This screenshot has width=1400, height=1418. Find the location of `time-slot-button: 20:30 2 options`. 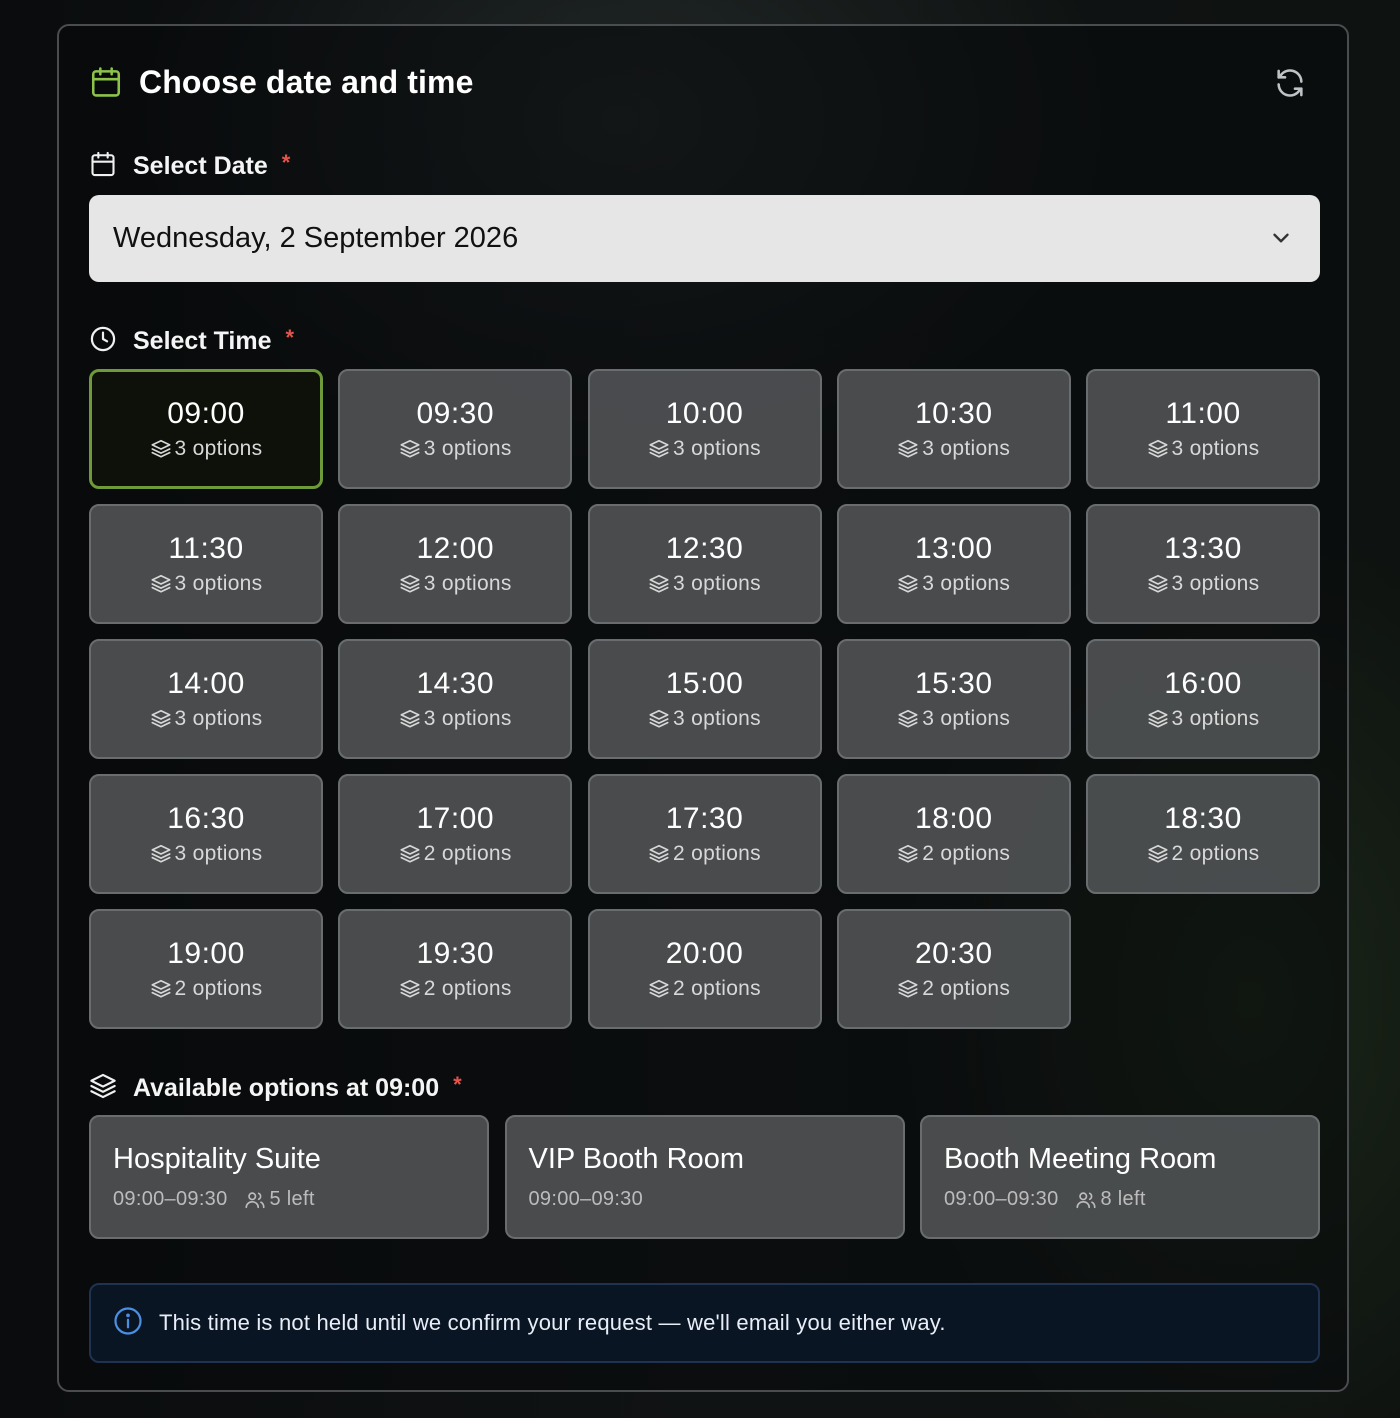

time-slot-button: 20:30 2 options is located at coordinates (953, 969).